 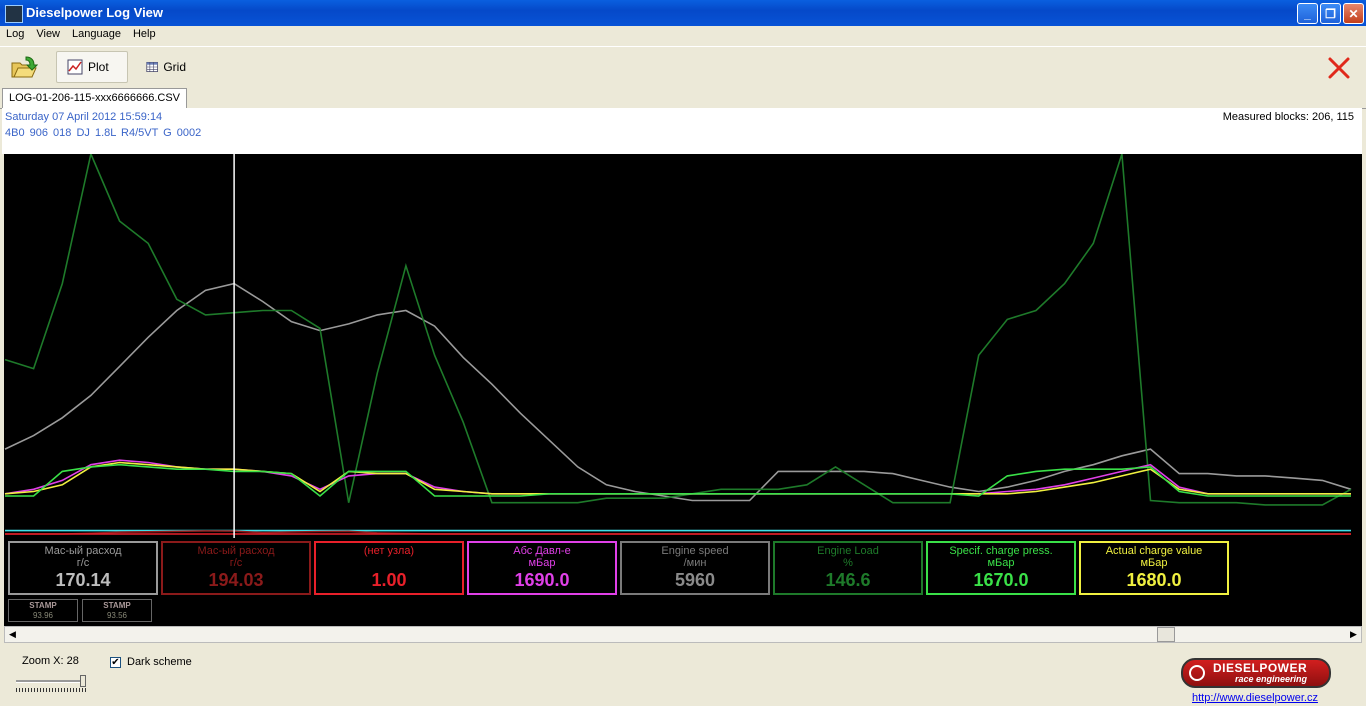 What do you see at coordinates (1197, 673) in the screenshot?
I see `turbo-icon` at bounding box center [1197, 673].